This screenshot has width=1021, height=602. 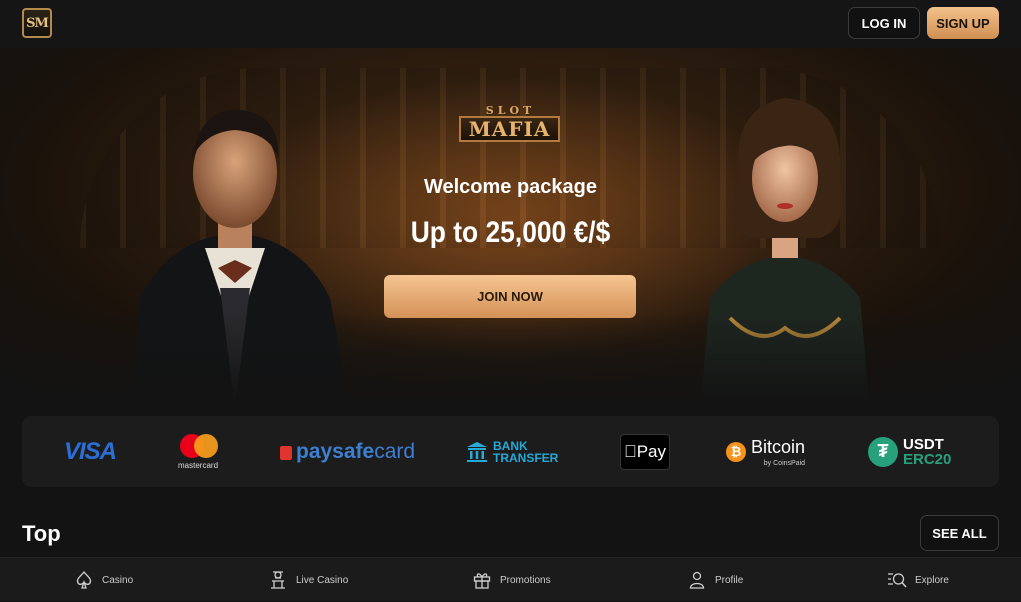 I want to click on nav-label-promotions: Promotions, so click(x=525, y=580).